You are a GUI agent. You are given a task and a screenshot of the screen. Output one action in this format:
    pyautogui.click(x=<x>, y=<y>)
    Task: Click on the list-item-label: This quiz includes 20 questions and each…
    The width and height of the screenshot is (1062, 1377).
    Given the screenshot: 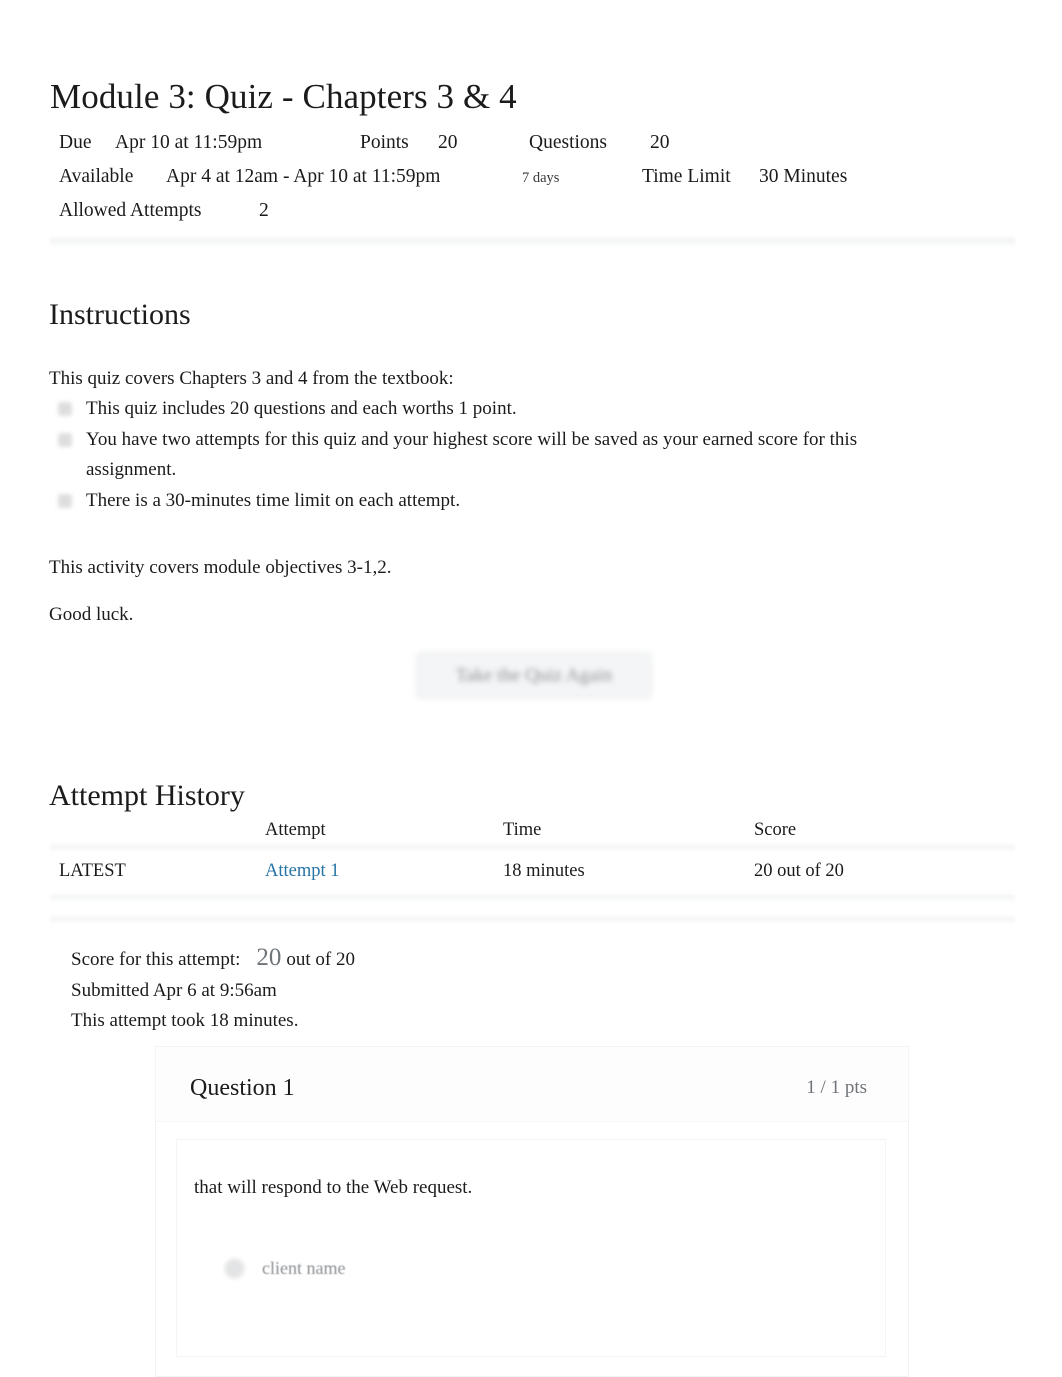 What is the action you would take?
    pyautogui.click(x=301, y=408)
    